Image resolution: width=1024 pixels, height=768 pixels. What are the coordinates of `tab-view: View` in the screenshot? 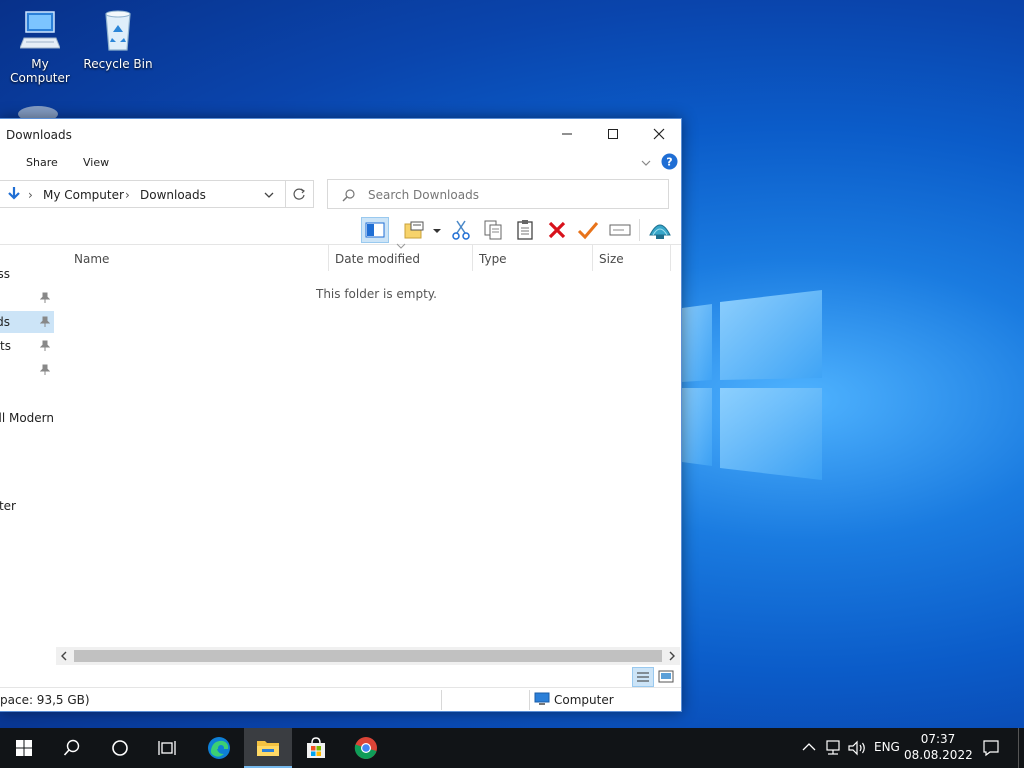 It's located at (96, 162).